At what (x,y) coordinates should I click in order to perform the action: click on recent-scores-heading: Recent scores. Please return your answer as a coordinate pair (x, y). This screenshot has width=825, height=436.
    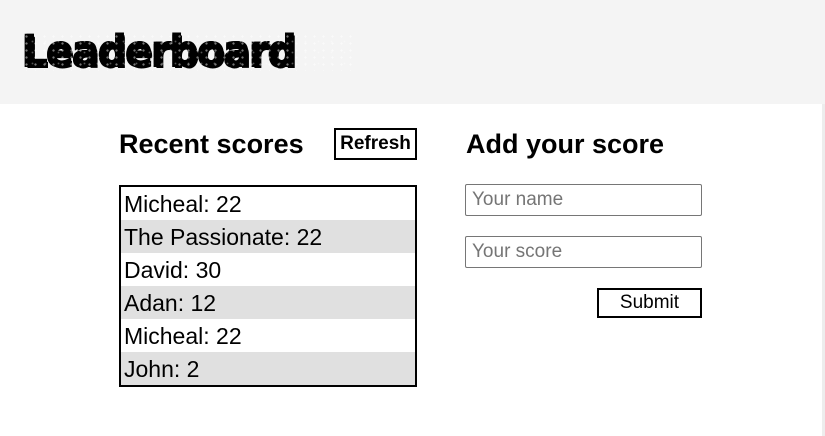
    Looking at the image, I should click on (211, 144).